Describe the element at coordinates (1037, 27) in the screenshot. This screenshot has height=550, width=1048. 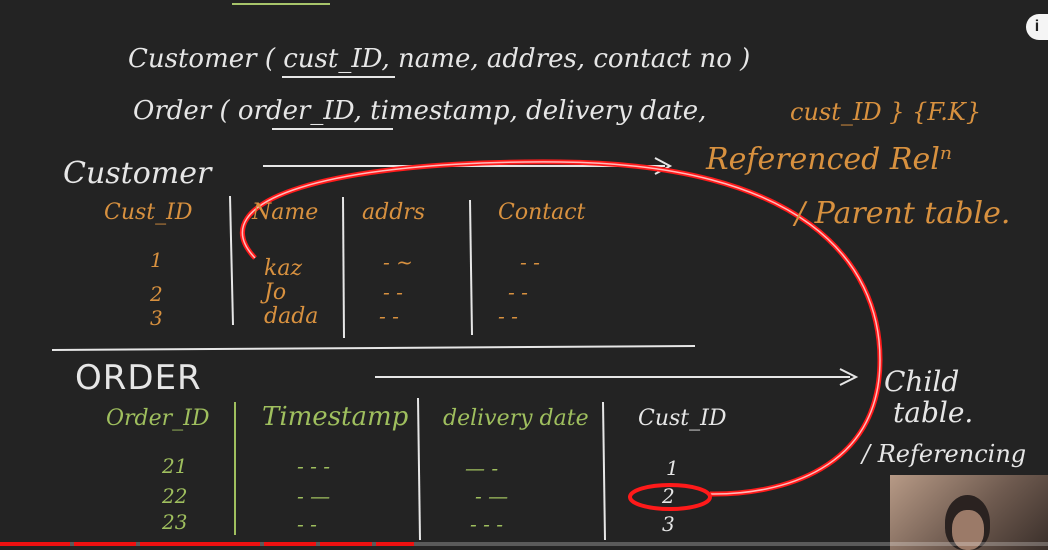
I see `info-icon: i` at that location.